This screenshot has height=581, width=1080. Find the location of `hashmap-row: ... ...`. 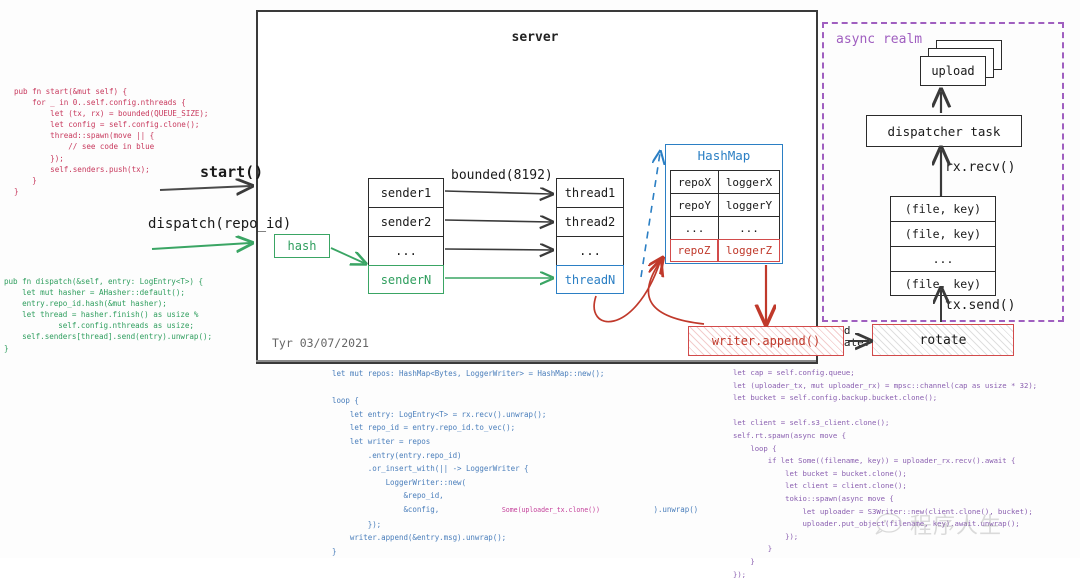

hashmap-row: ... ... is located at coordinates (725, 227).